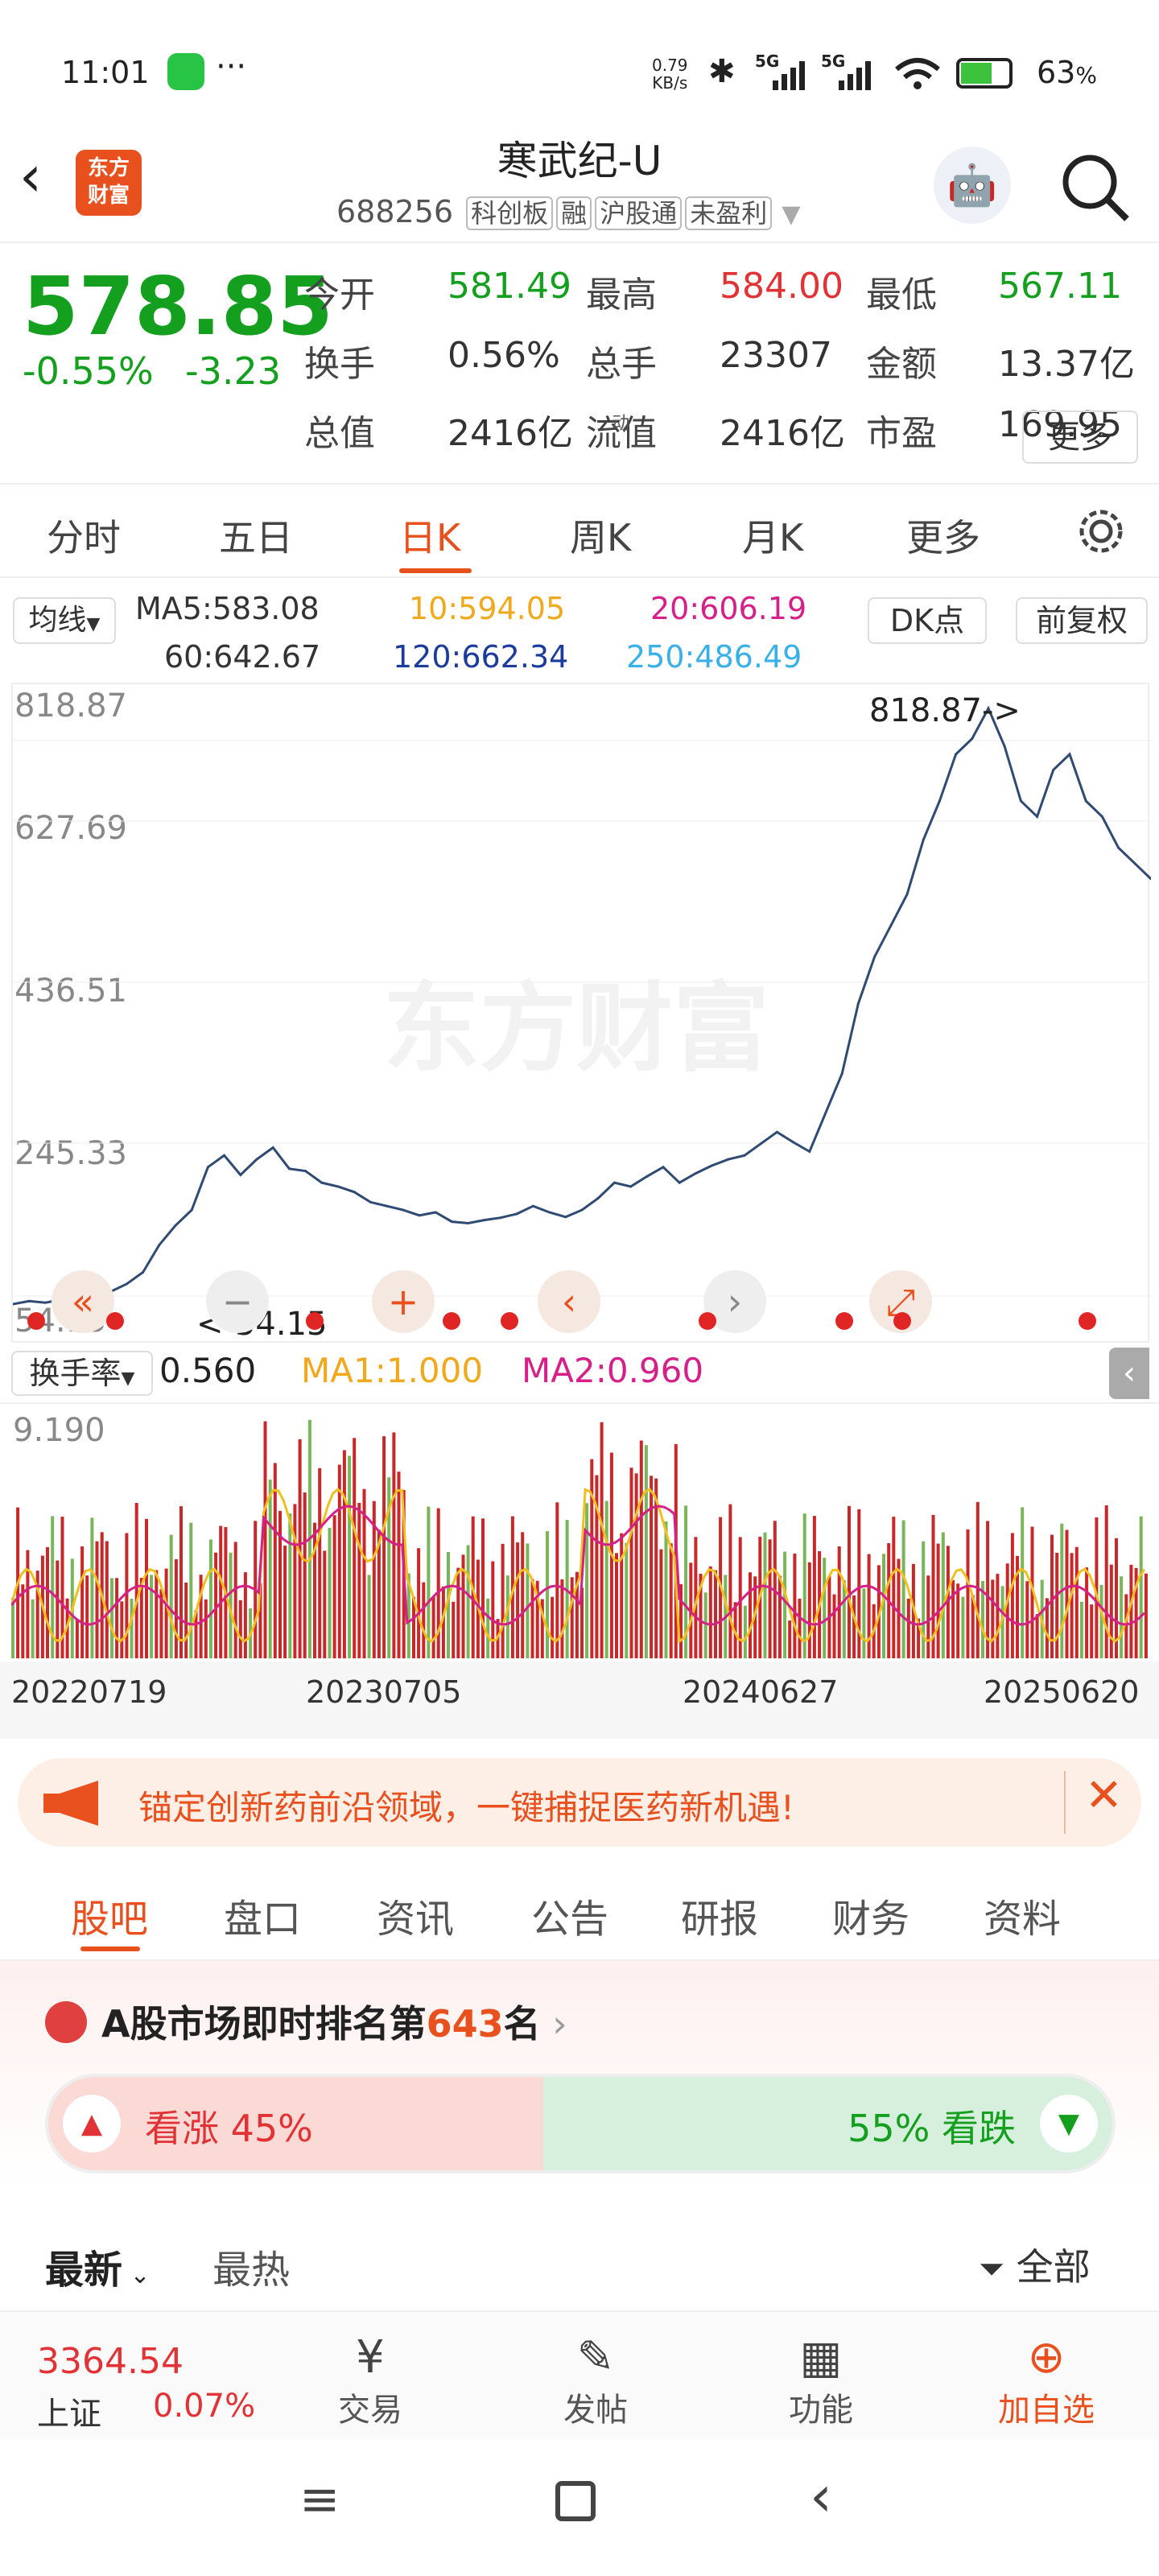 The image size is (1159, 2576). Describe the element at coordinates (319, 2499) in the screenshot. I see `menu-icon: ≡` at that location.